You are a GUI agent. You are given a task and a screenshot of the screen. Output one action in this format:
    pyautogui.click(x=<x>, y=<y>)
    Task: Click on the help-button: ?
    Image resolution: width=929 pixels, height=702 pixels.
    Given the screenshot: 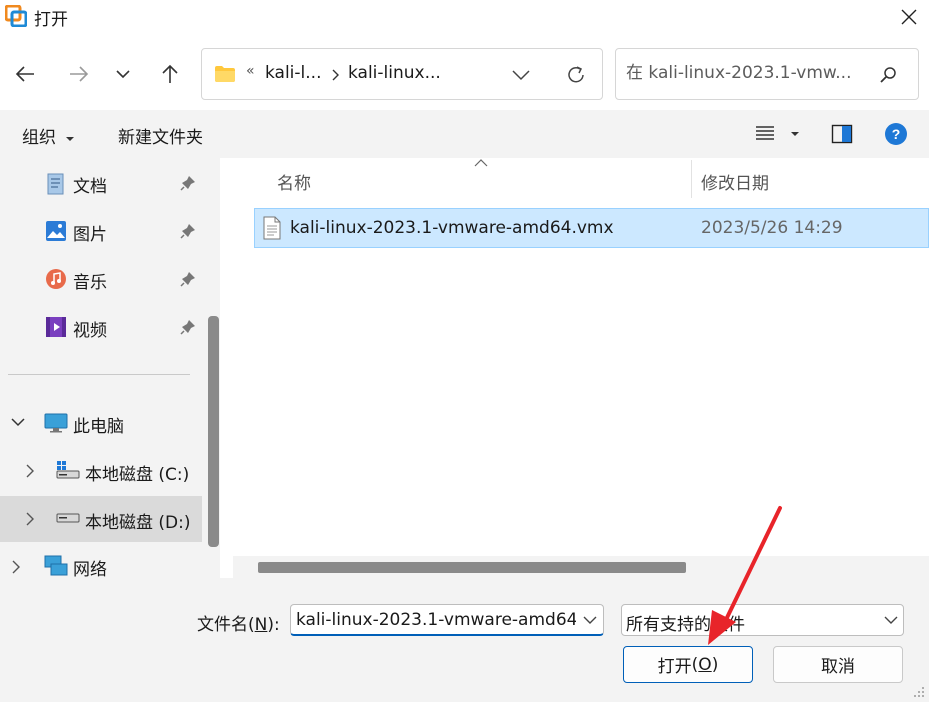 What is the action you would take?
    pyautogui.click(x=896, y=136)
    